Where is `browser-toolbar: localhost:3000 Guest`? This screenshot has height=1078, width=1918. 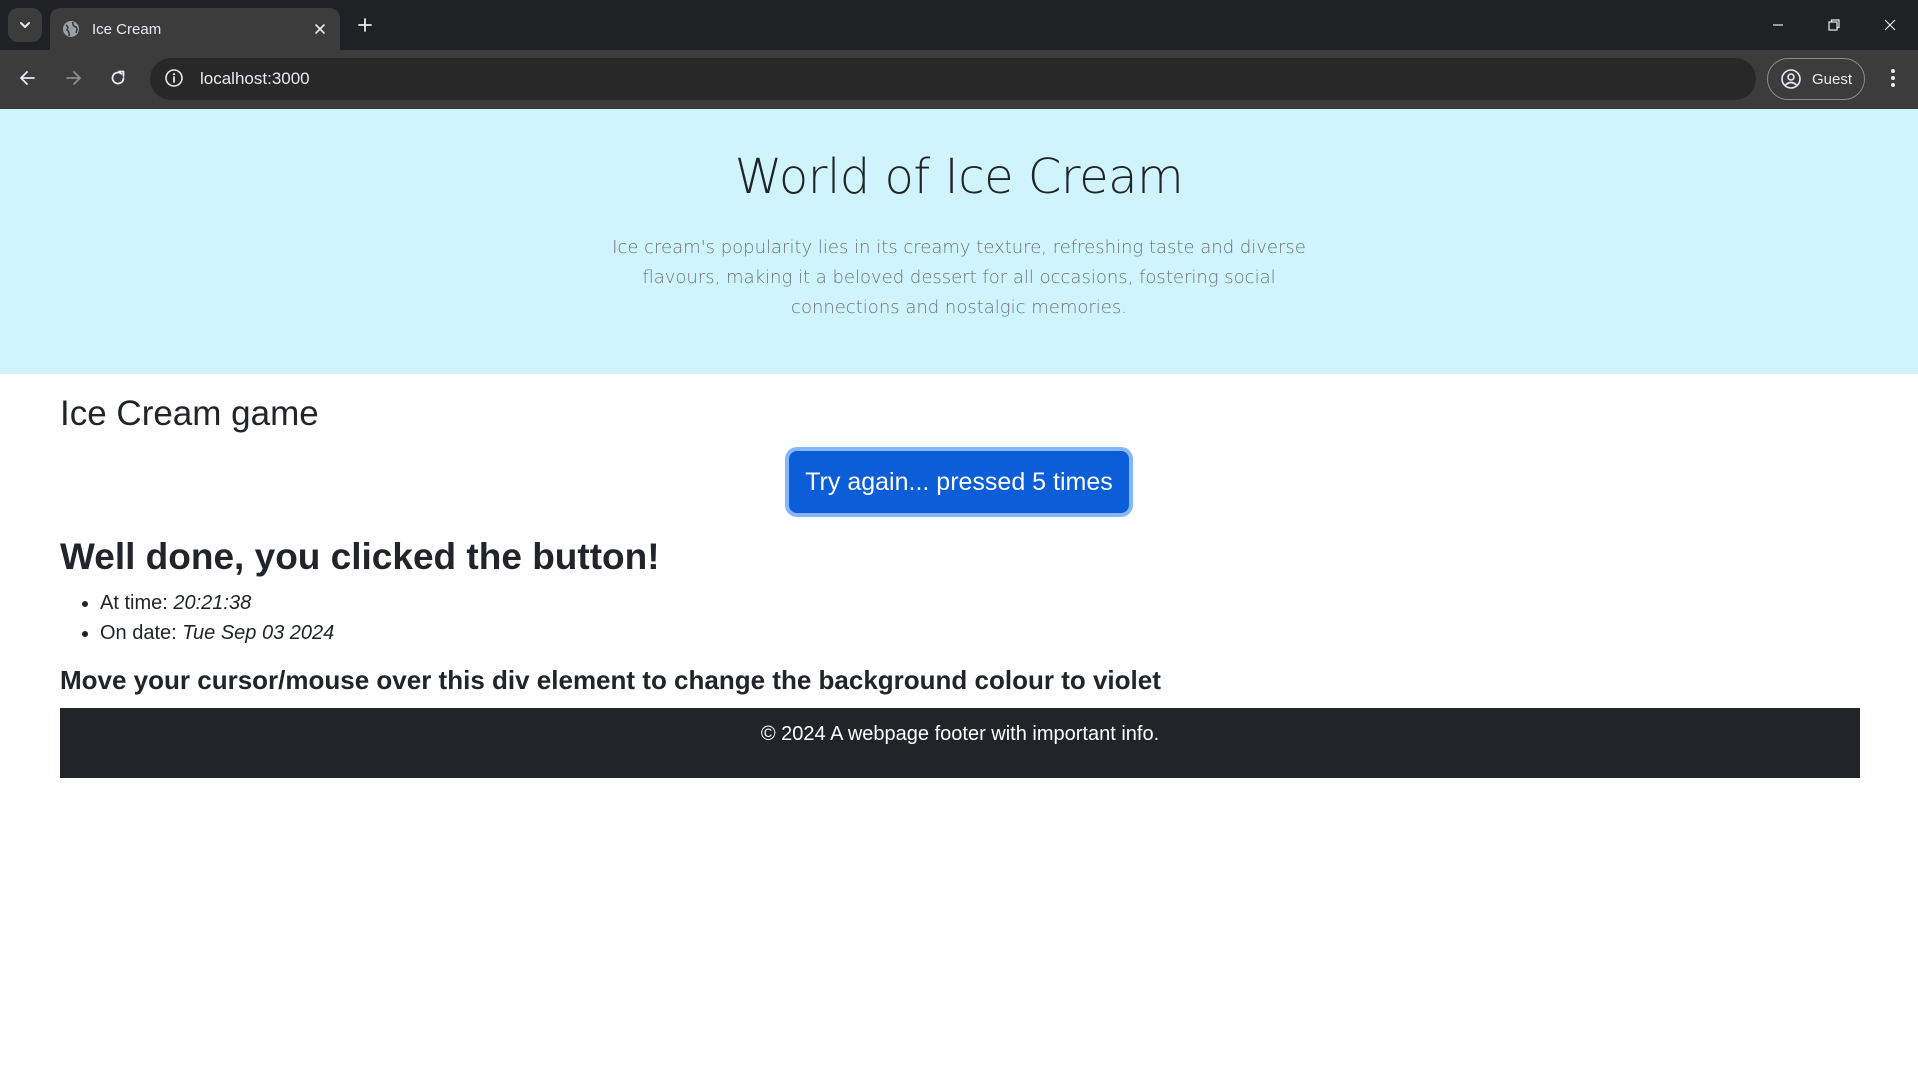 browser-toolbar: localhost:3000 Guest is located at coordinates (959, 79).